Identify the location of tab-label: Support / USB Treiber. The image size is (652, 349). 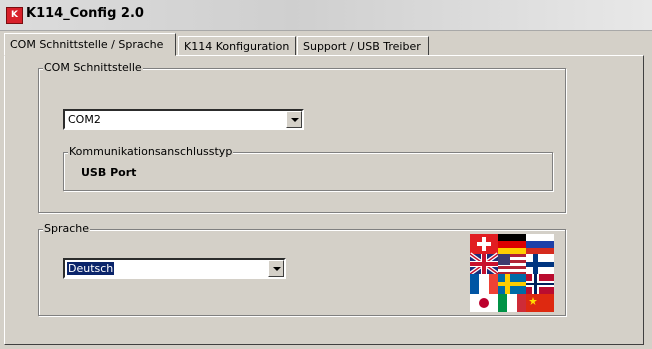
(362, 46).